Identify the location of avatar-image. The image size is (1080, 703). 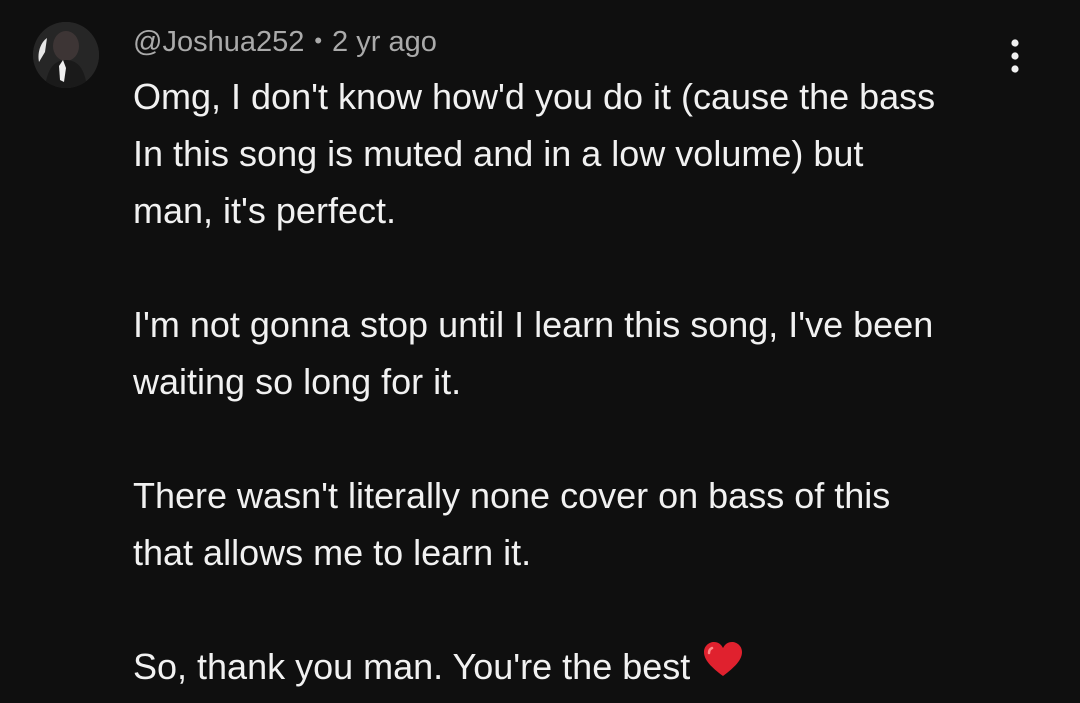
(66, 55).